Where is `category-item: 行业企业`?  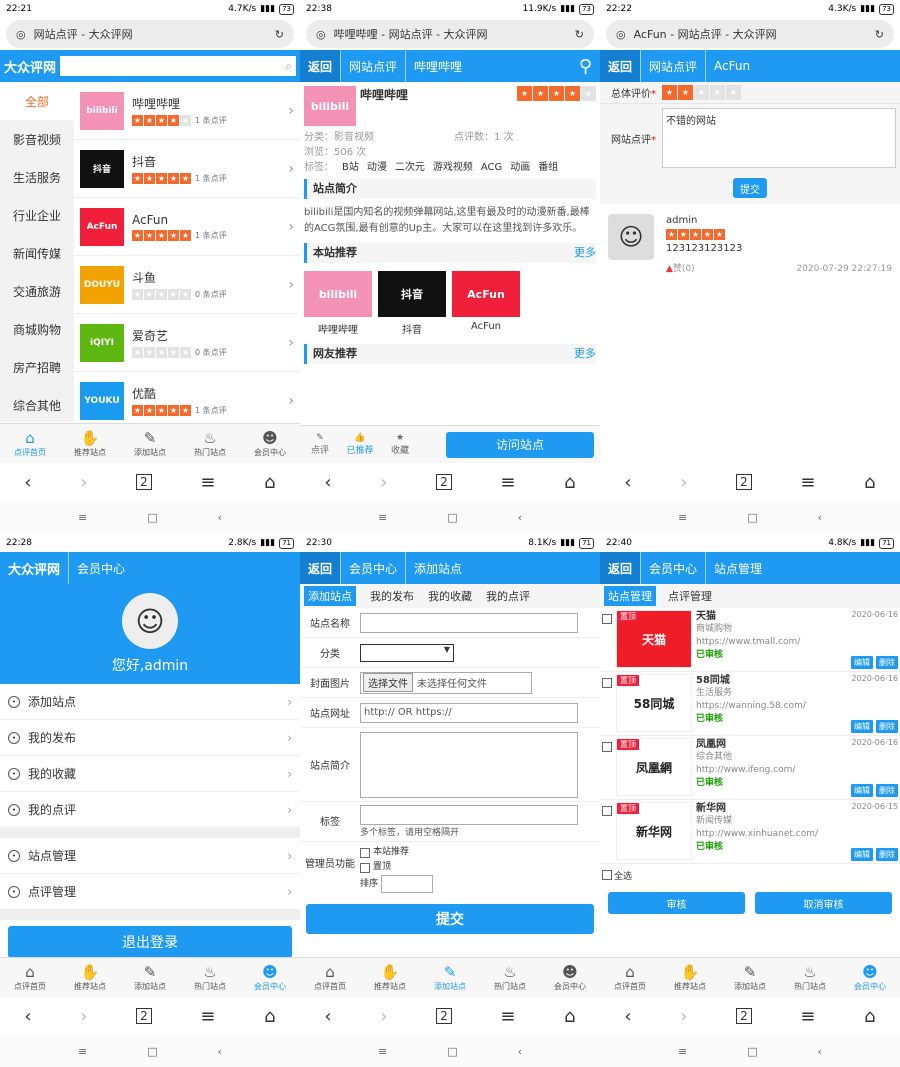
category-item: 行业企业 is located at coordinates (37, 215).